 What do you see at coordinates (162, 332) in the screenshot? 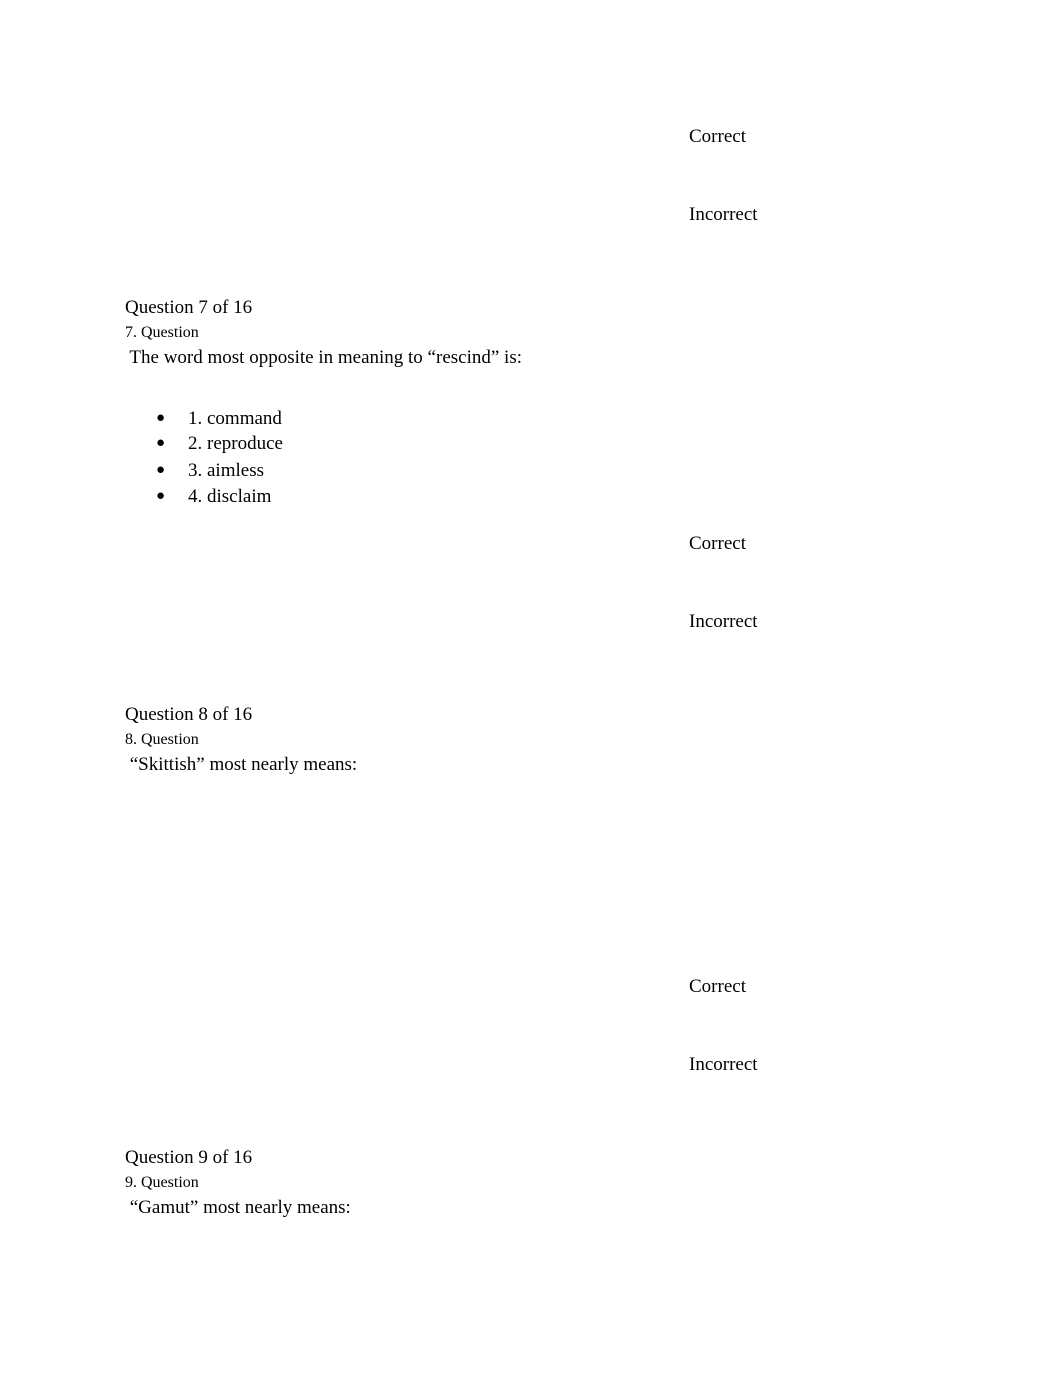
I see `question-label: 7. Question` at bounding box center [162, 332].